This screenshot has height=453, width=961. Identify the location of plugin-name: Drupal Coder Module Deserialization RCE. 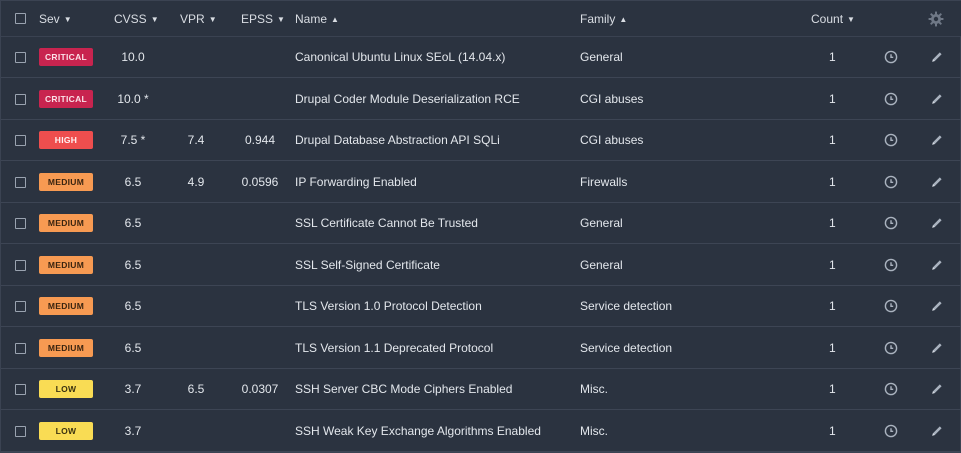
(407, 99).